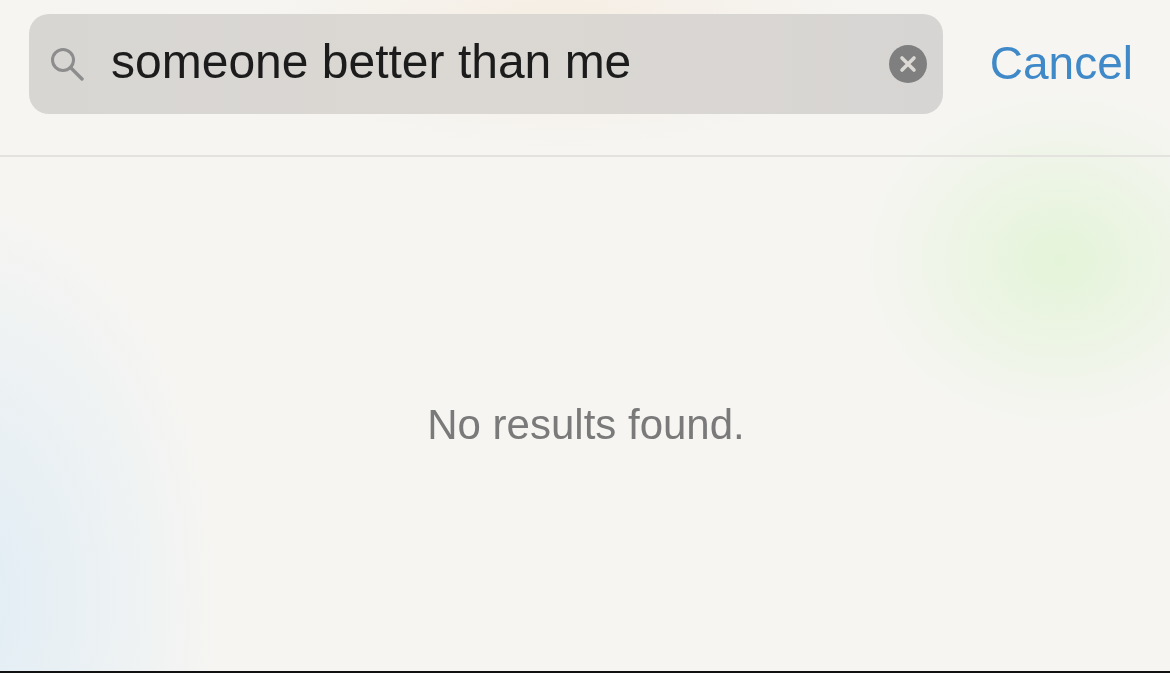 This screenshot has width=1170, height=673. I want to click on search-field: someone better than me, so click(486, 64).